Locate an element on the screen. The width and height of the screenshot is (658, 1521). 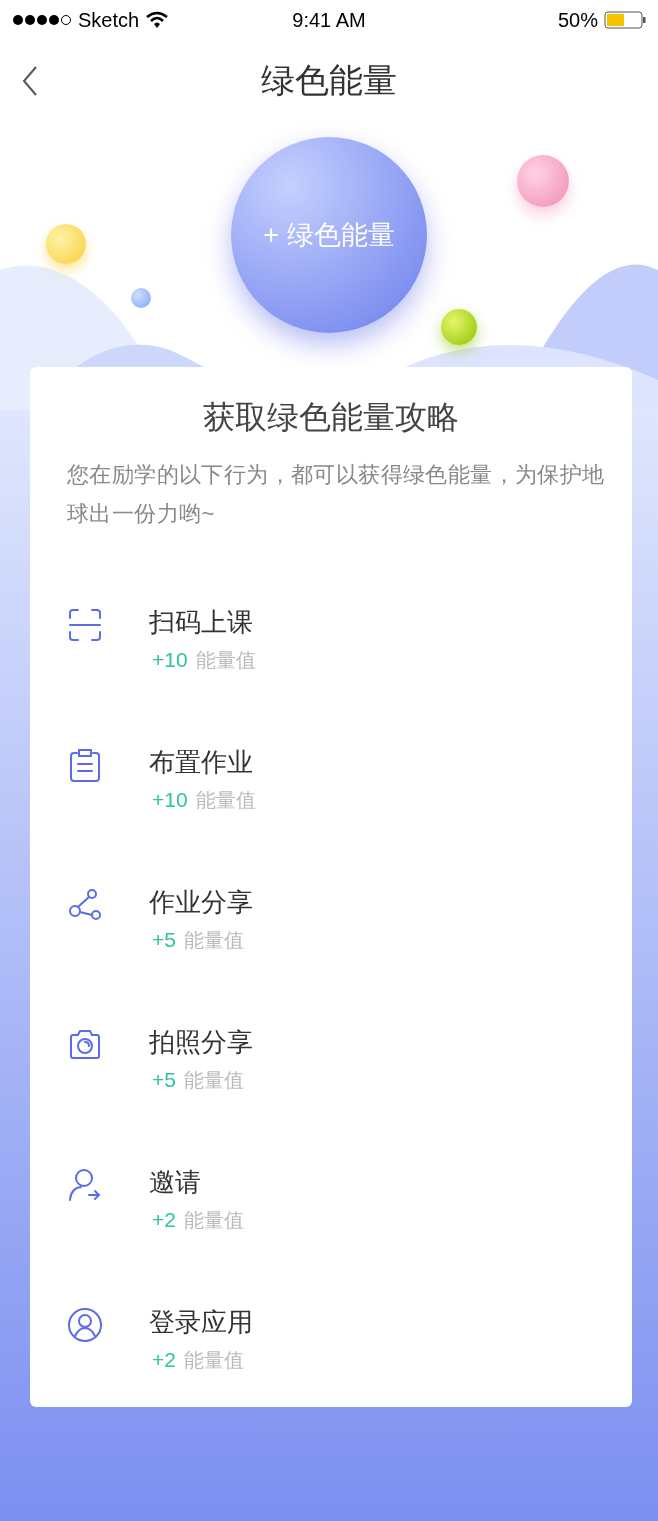
item-title: 作业分享 is located at coordinates (201, 902).